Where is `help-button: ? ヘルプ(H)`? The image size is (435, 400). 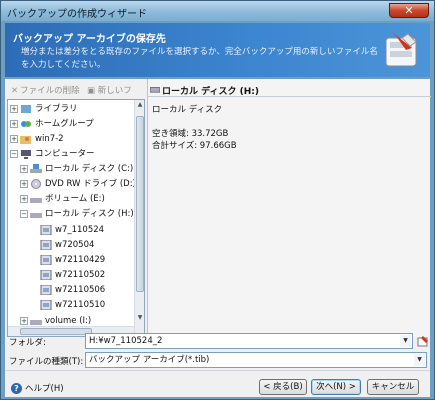
help-button: ? ヘルプ(H) is located at coordinates (37, 388).